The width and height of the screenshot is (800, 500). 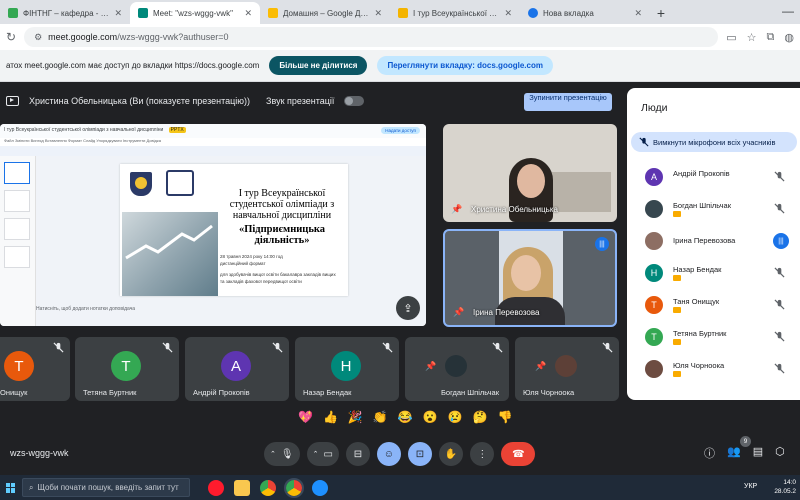 What do you see at coordinates (482, 454) in the screenshot?
I see `more-options-button: ⋮` at bounding box center [482, 454].